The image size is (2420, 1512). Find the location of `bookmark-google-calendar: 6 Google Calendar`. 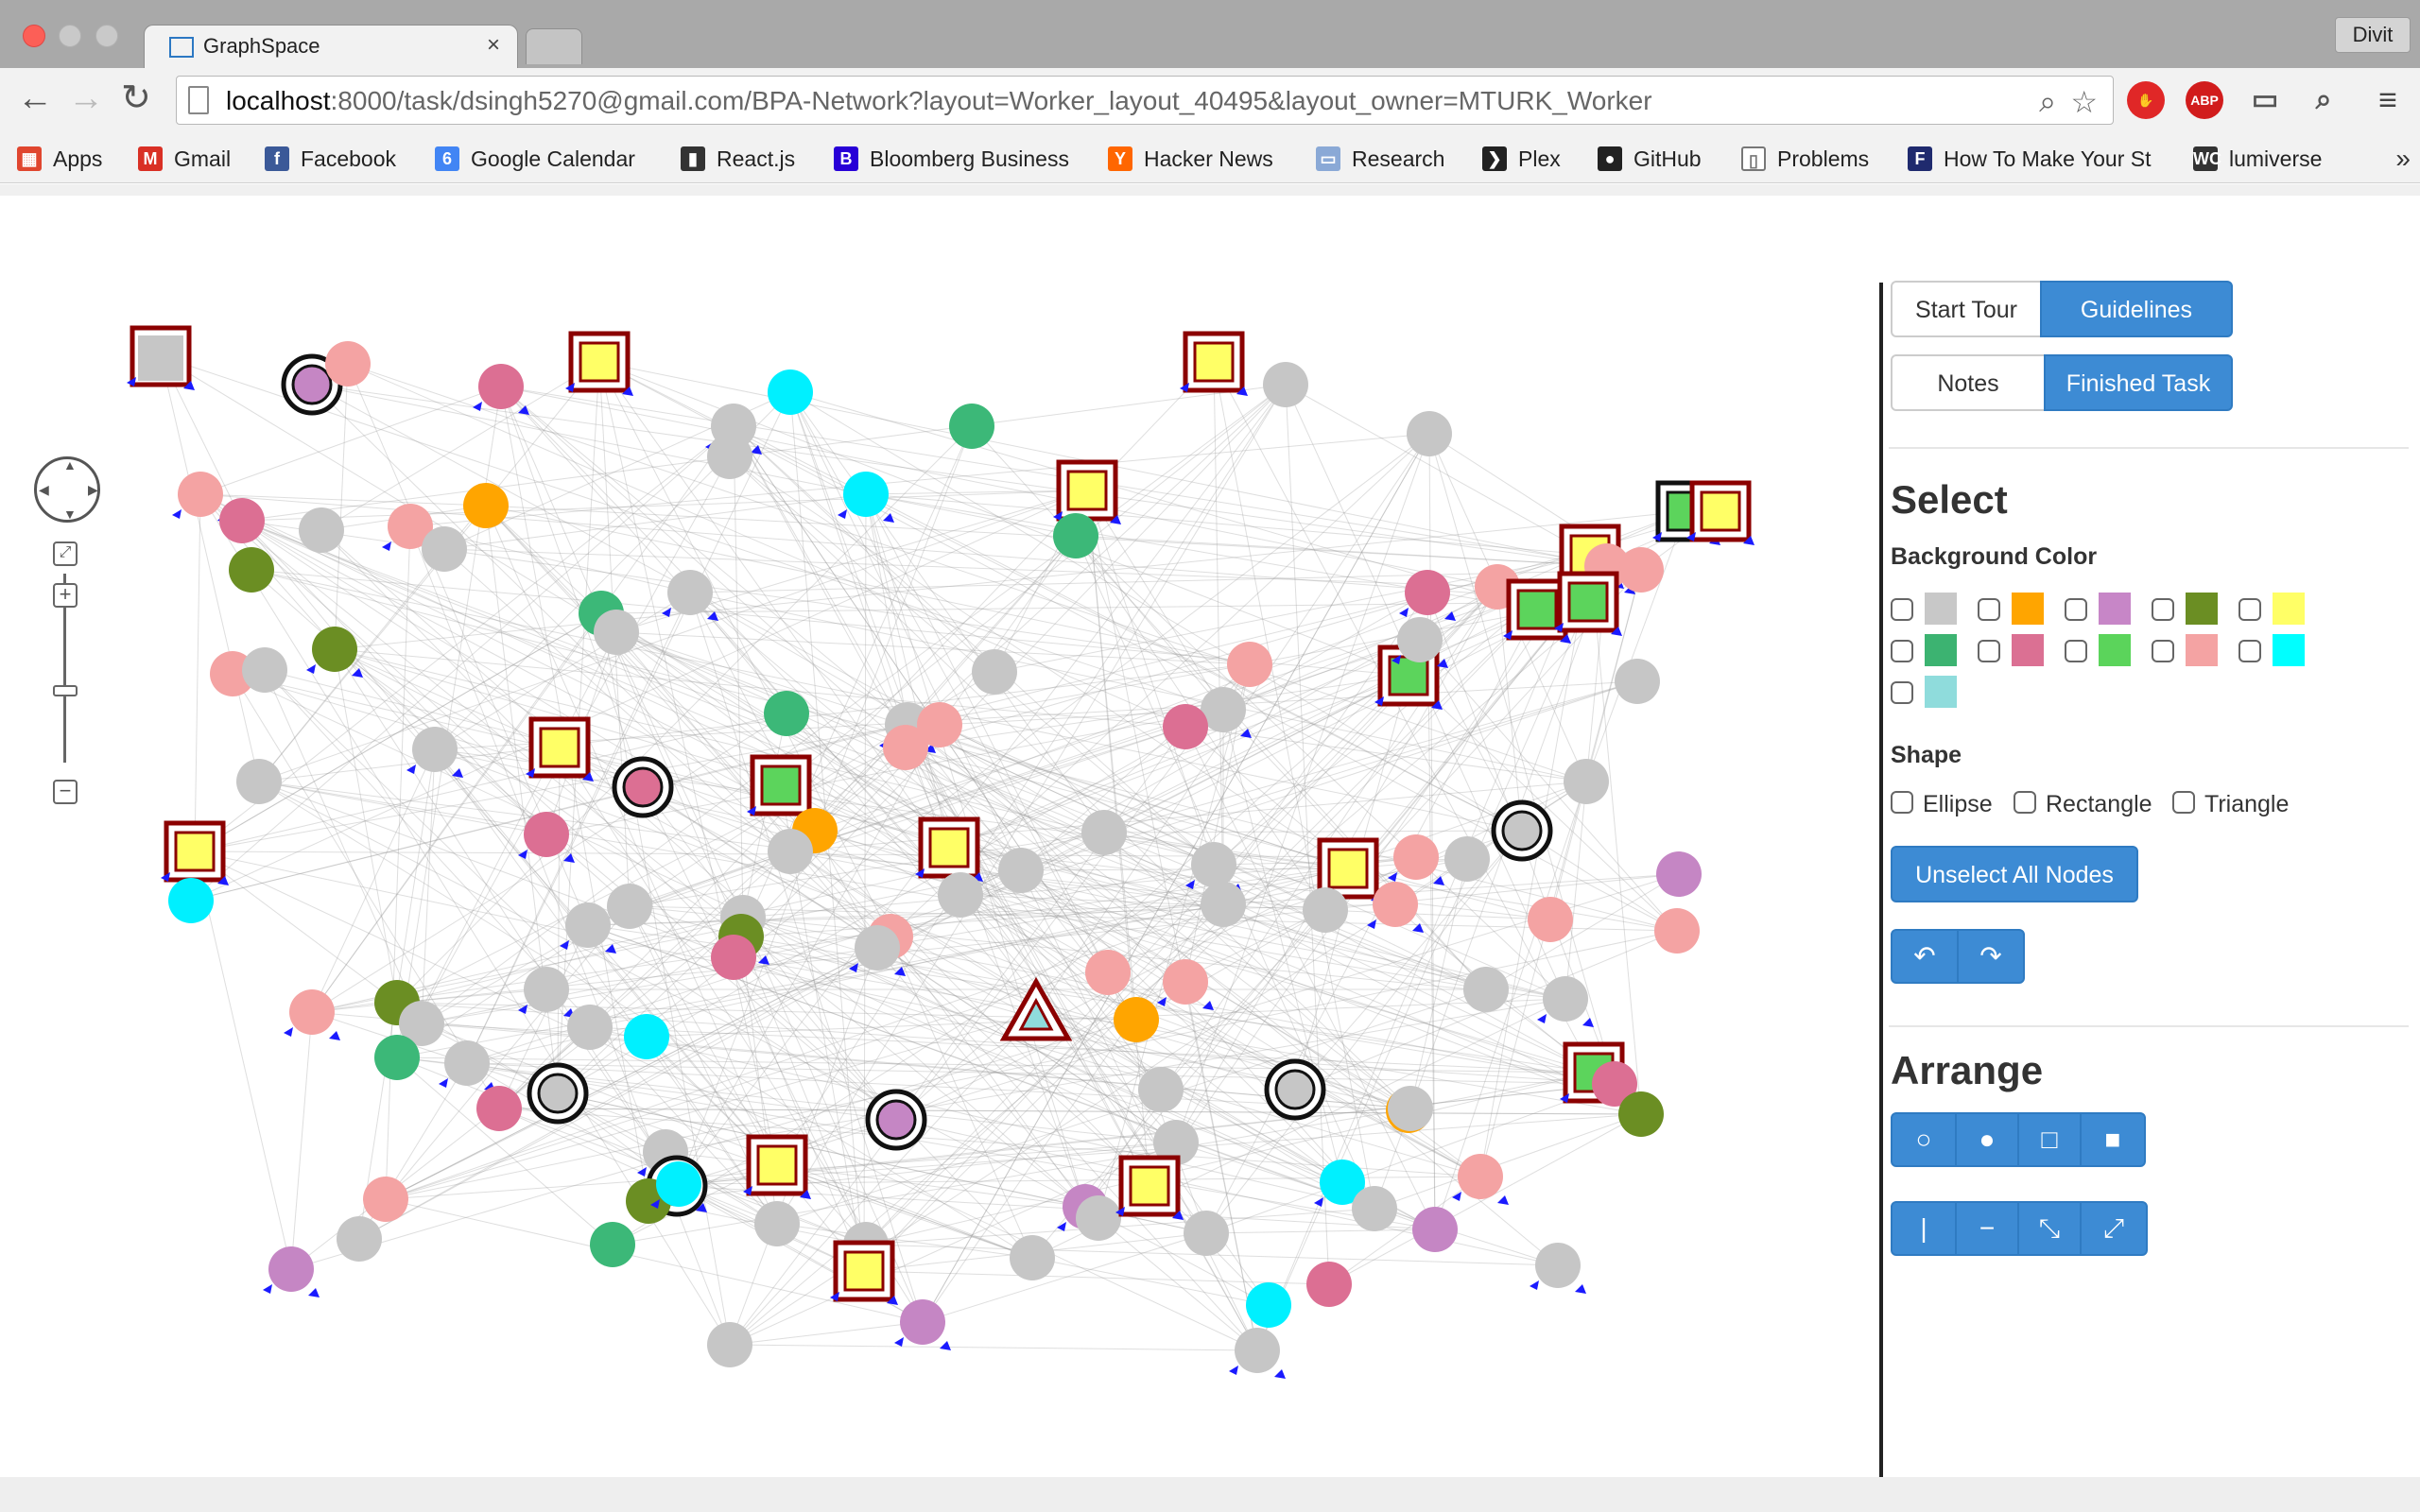

bookmark-google-calendar: 6 Google Calendar is located at coordinates (535, 159).